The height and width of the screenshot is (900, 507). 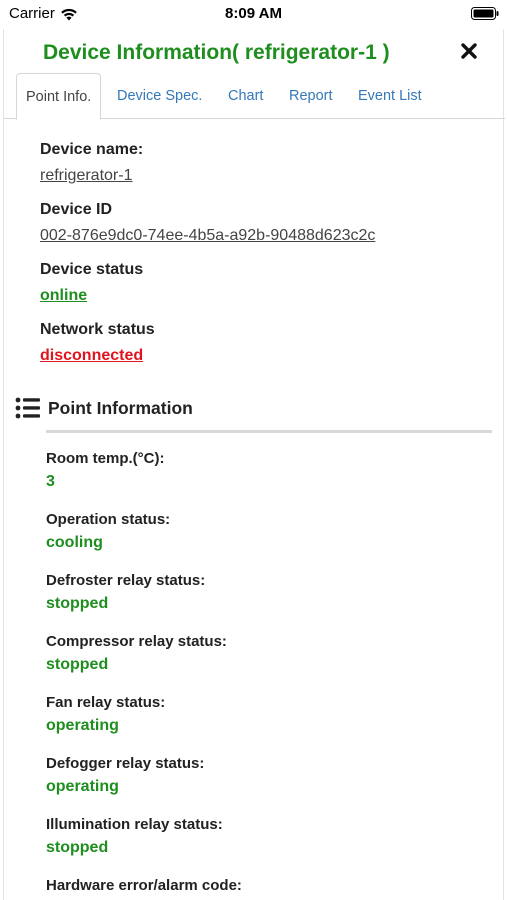 I want to click on point-value-defroster-relay: stopped, so click(x=77, y=603).